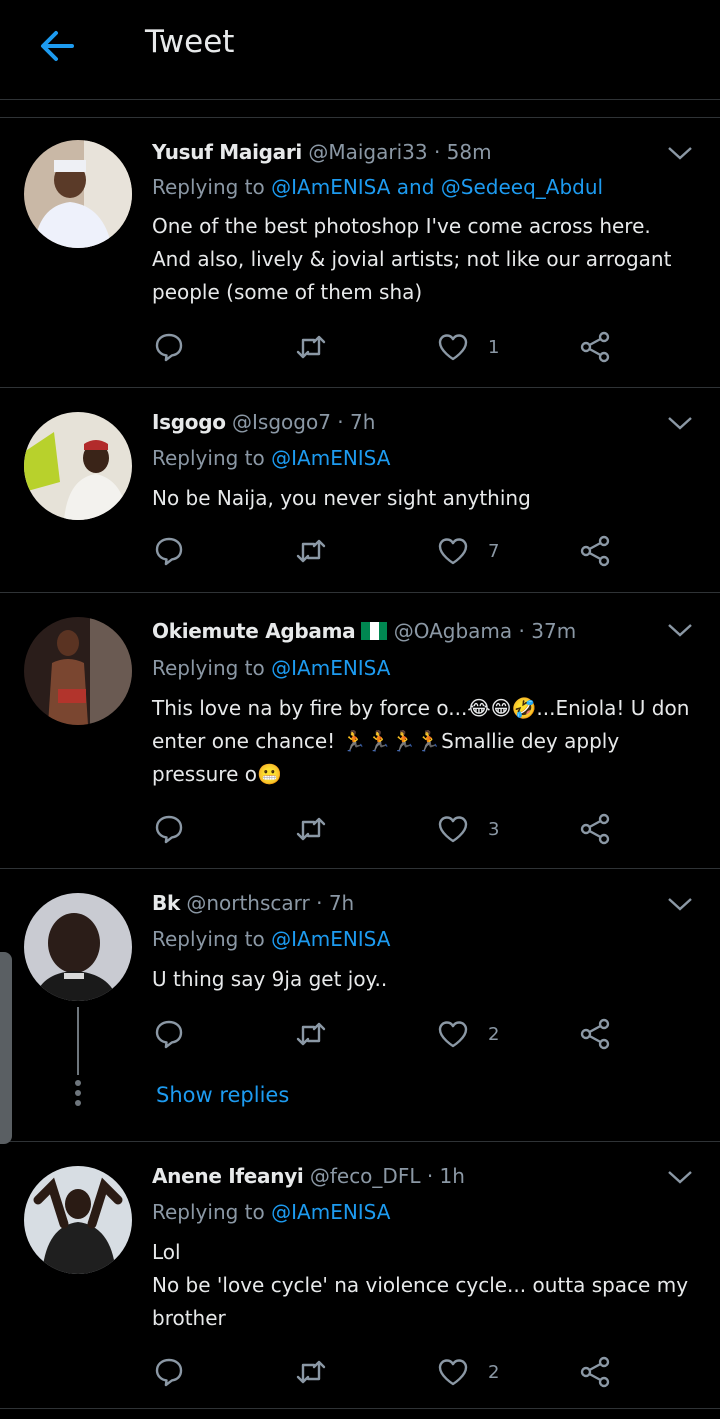 This screenshot has height=1419, width=720. What do you see at coordinates (392, 347) in the screenshot?
I see `action-bar: 1` at bounding box center [392, 347].